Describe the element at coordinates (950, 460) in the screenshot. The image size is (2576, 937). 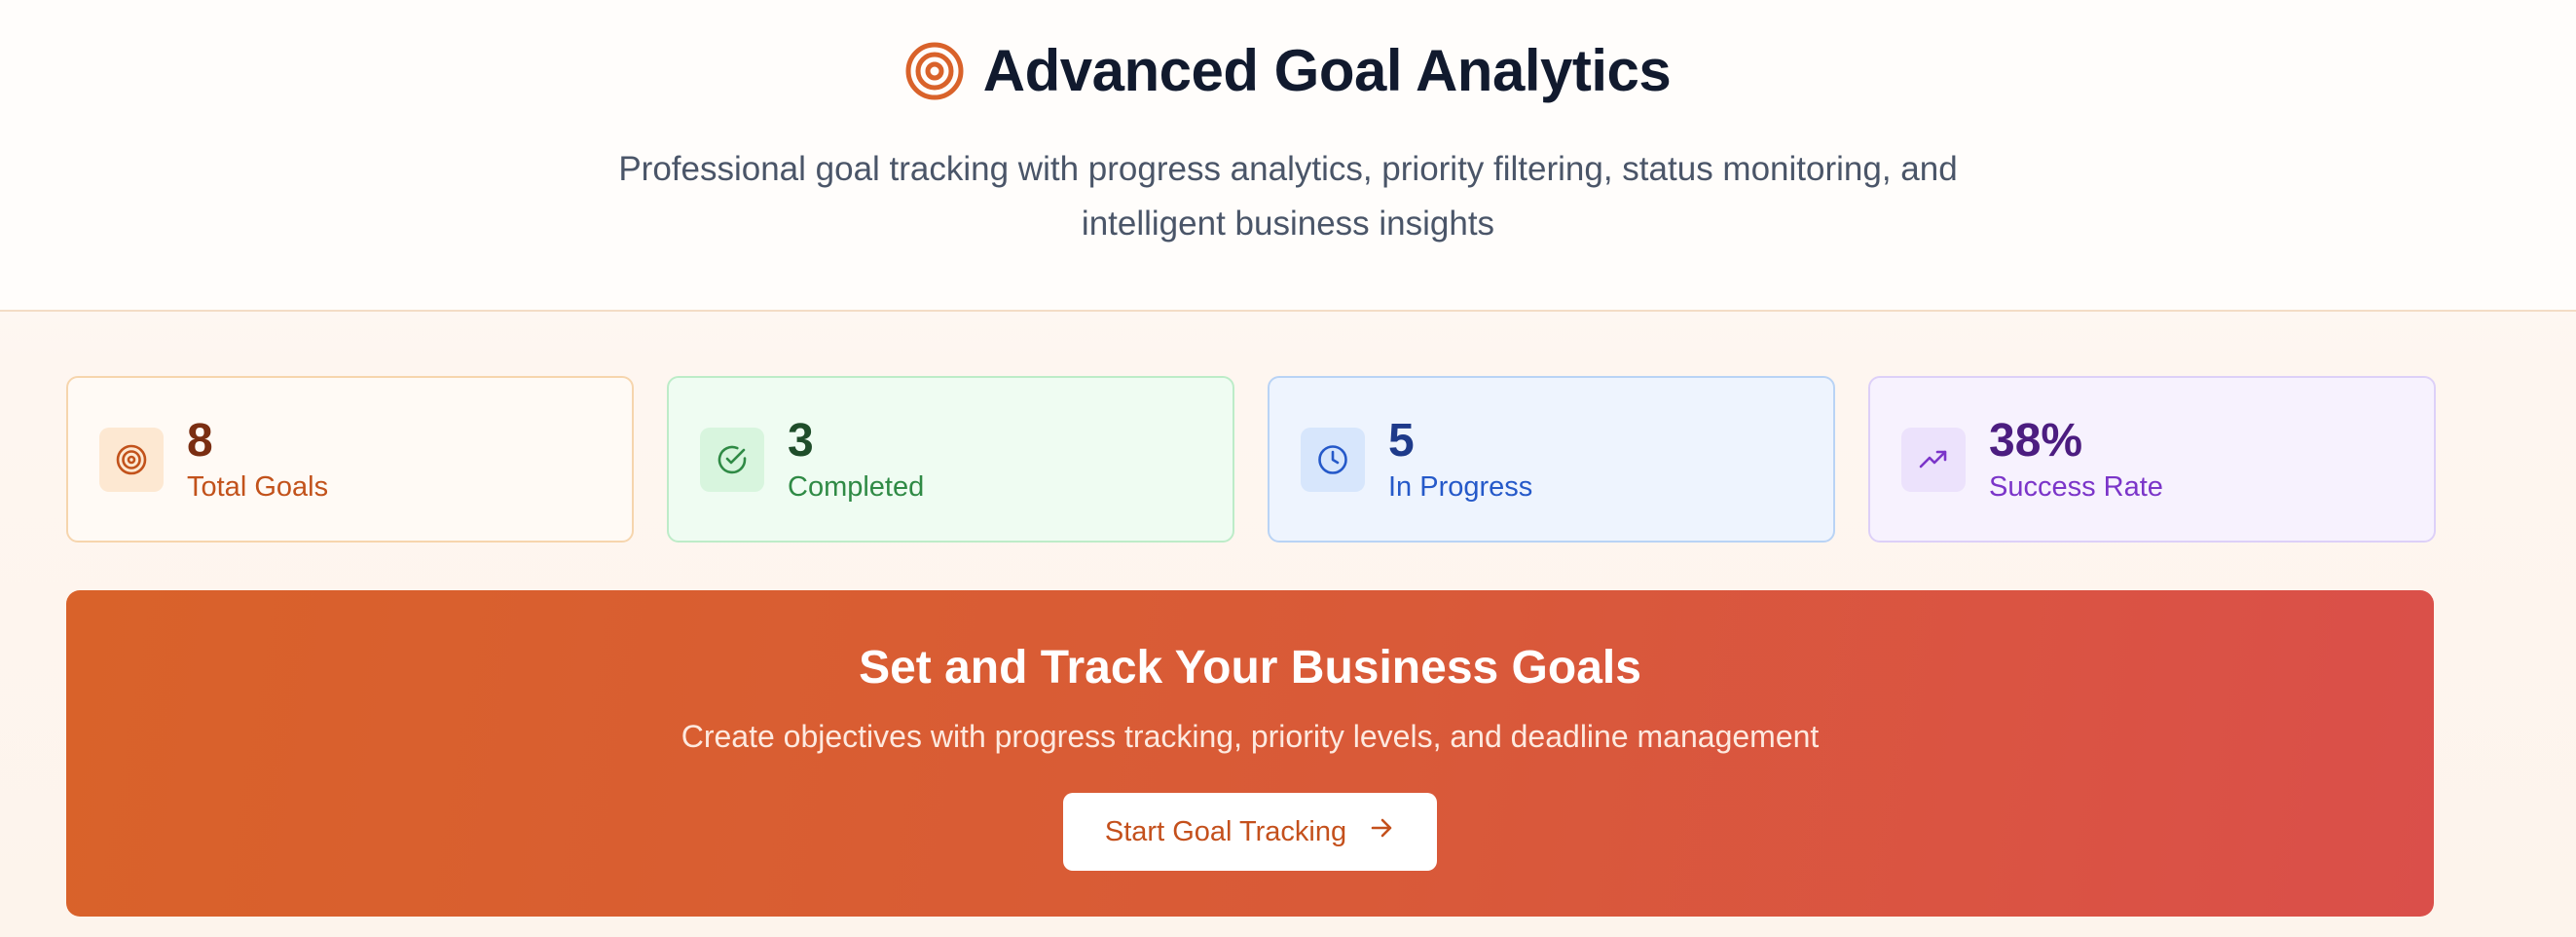
I see `stat-card-completed: 3 Completed` at that location.